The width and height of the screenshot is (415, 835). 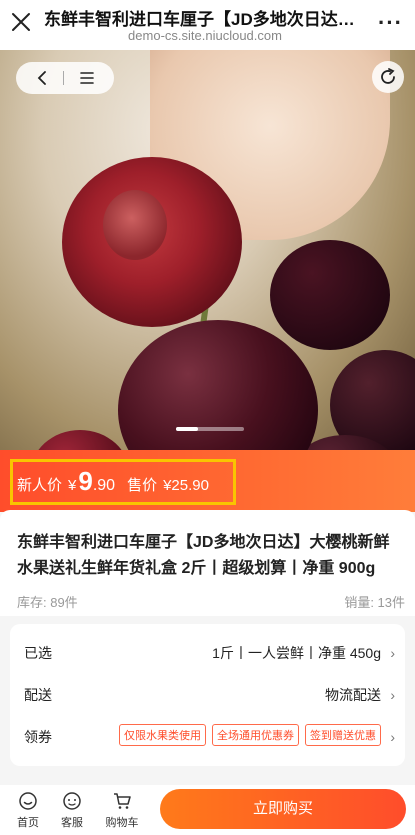 What do you see at coordinates (38, 653) in the screenshot?
I see `selected-spec-label: 已选` at bounding box center [38, 653].